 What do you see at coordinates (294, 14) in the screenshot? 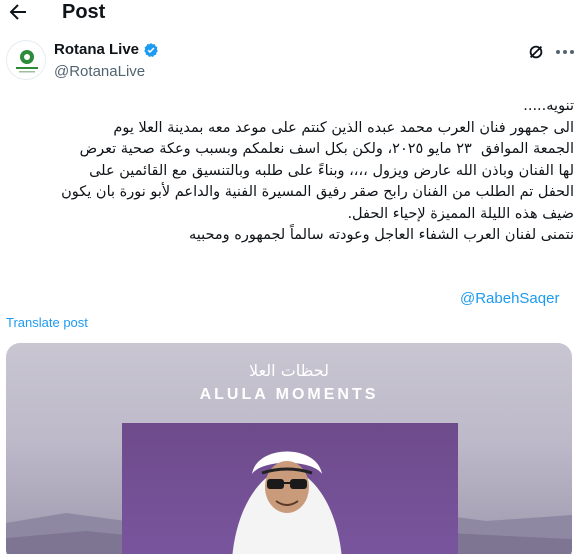
I see `top-bar: Post` at bounding box center [294, 14].